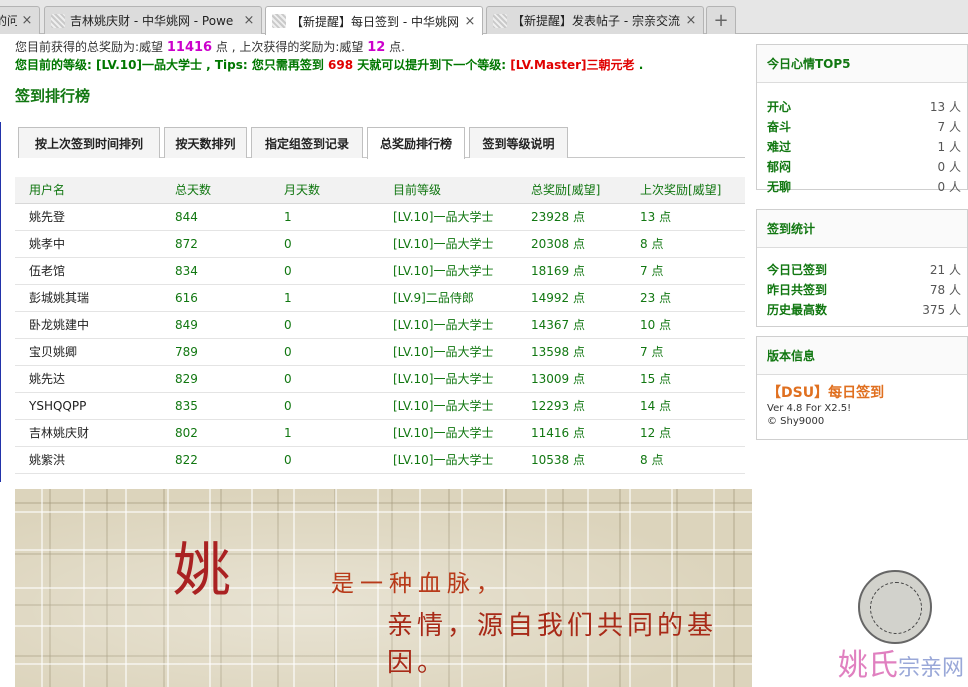 The image size is (968, 687). I want to click on browser-tab-3: 【新提醒】每日签到 - 中华姚网 ×, so click(374, 20).